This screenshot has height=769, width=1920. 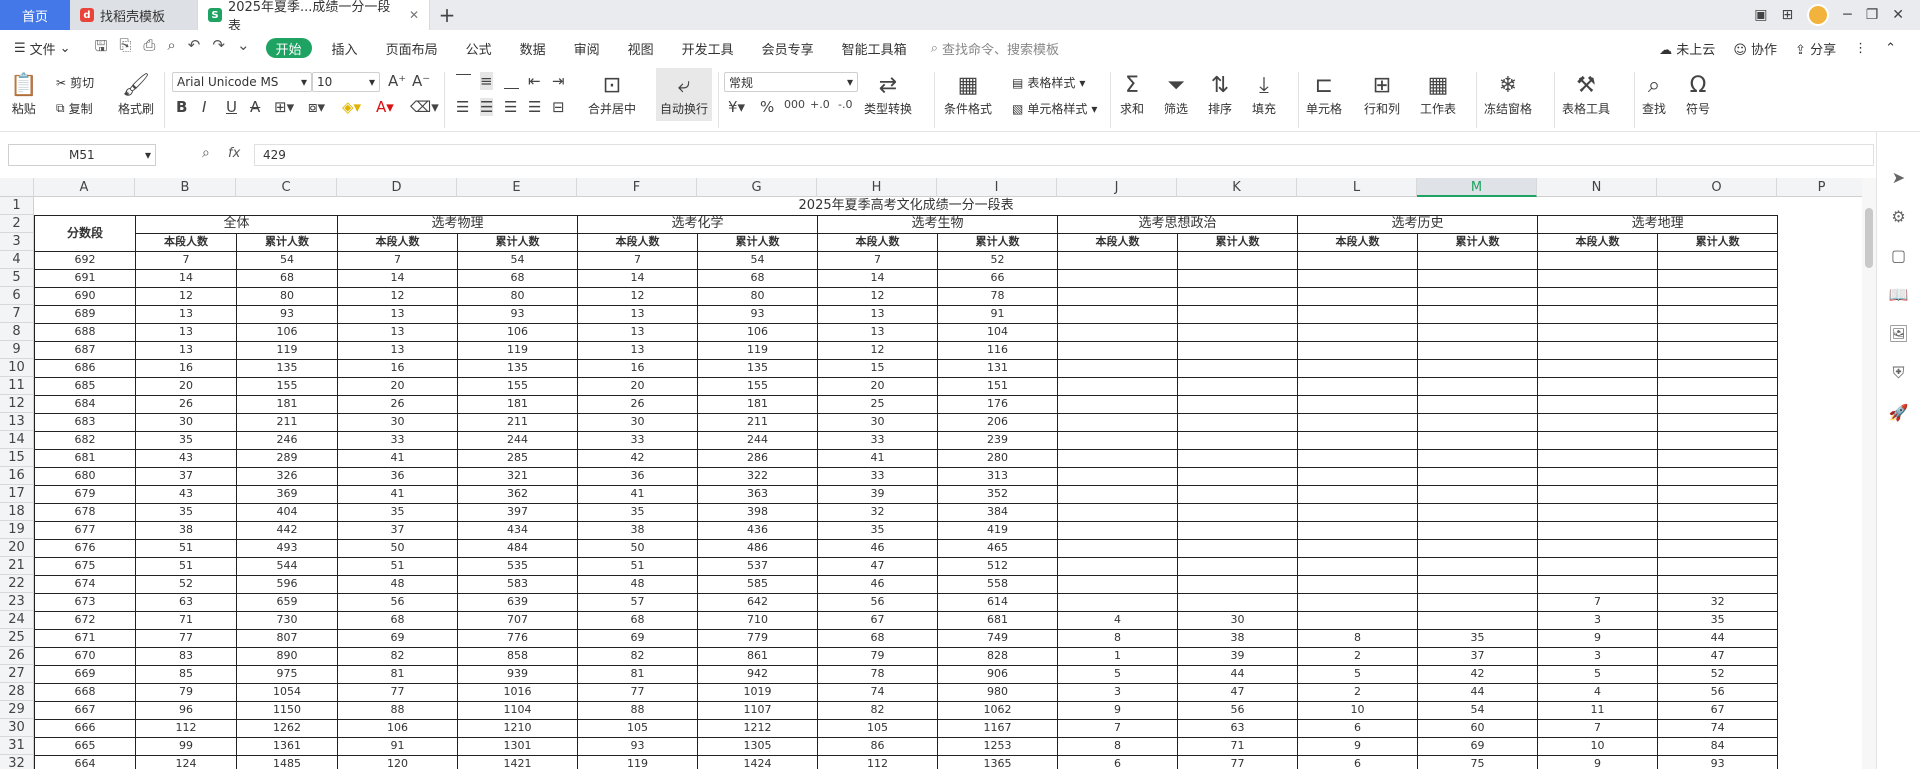 I want to click on cell: 7, so click(x=186, y=260).